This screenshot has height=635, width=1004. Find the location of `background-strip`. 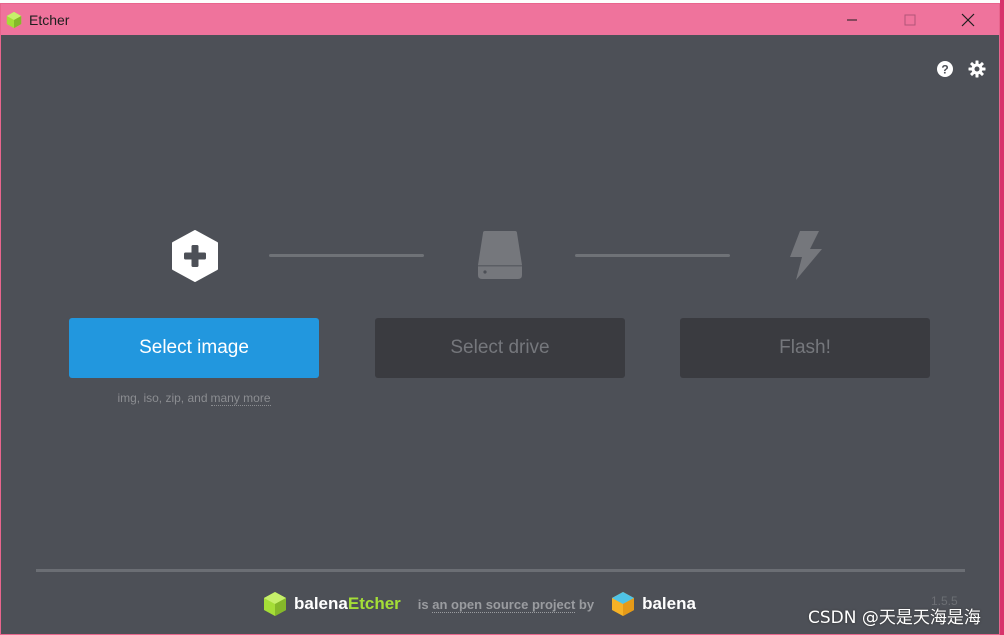

background-strip is located at coordinates (1002, 317).